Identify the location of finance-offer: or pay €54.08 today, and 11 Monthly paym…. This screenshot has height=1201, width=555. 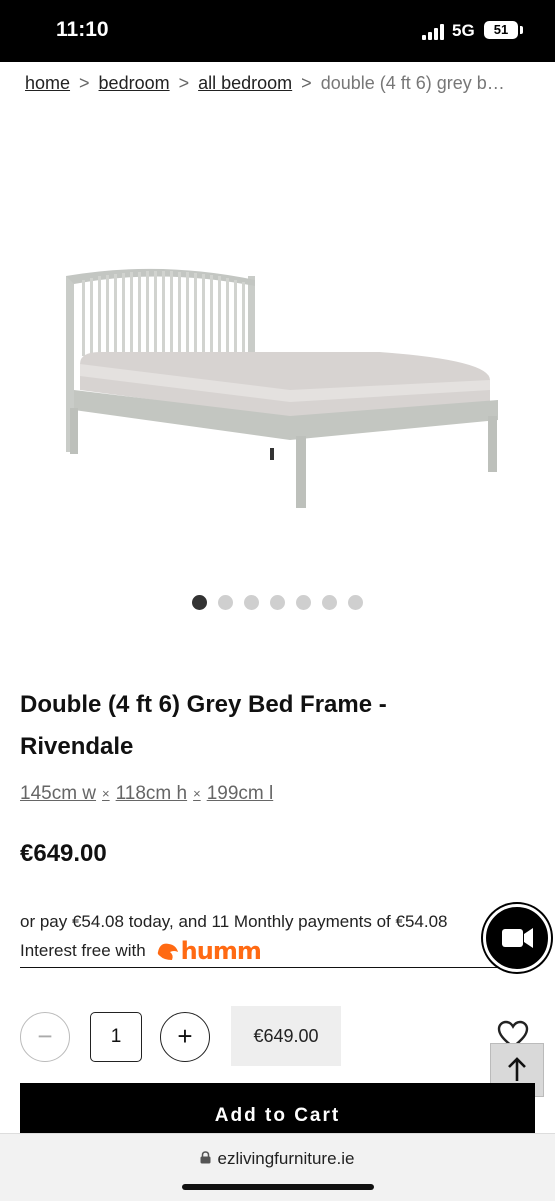
(277, 940).